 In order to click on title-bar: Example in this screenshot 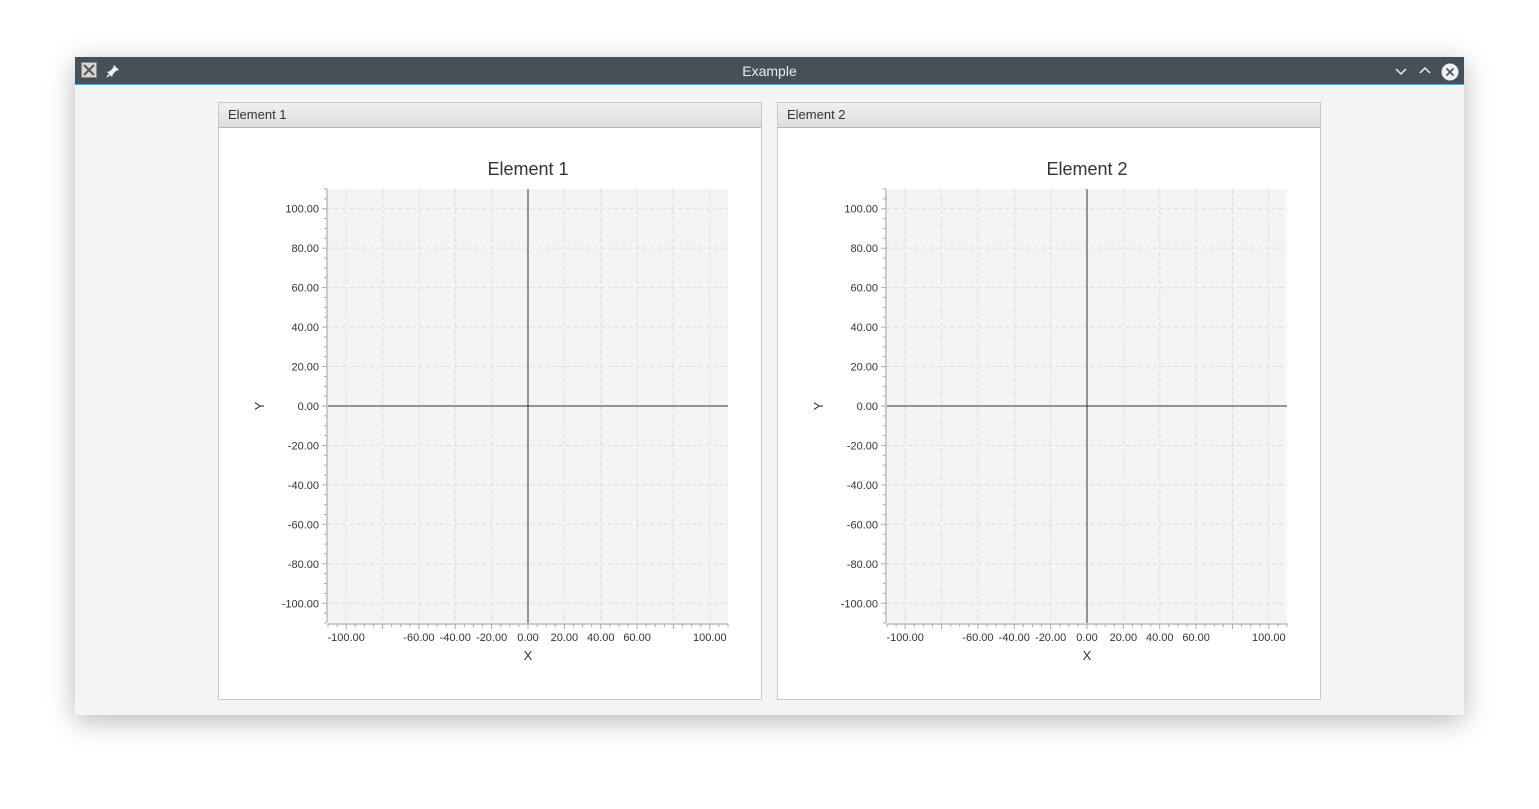, I will do `click(769, 71)`.